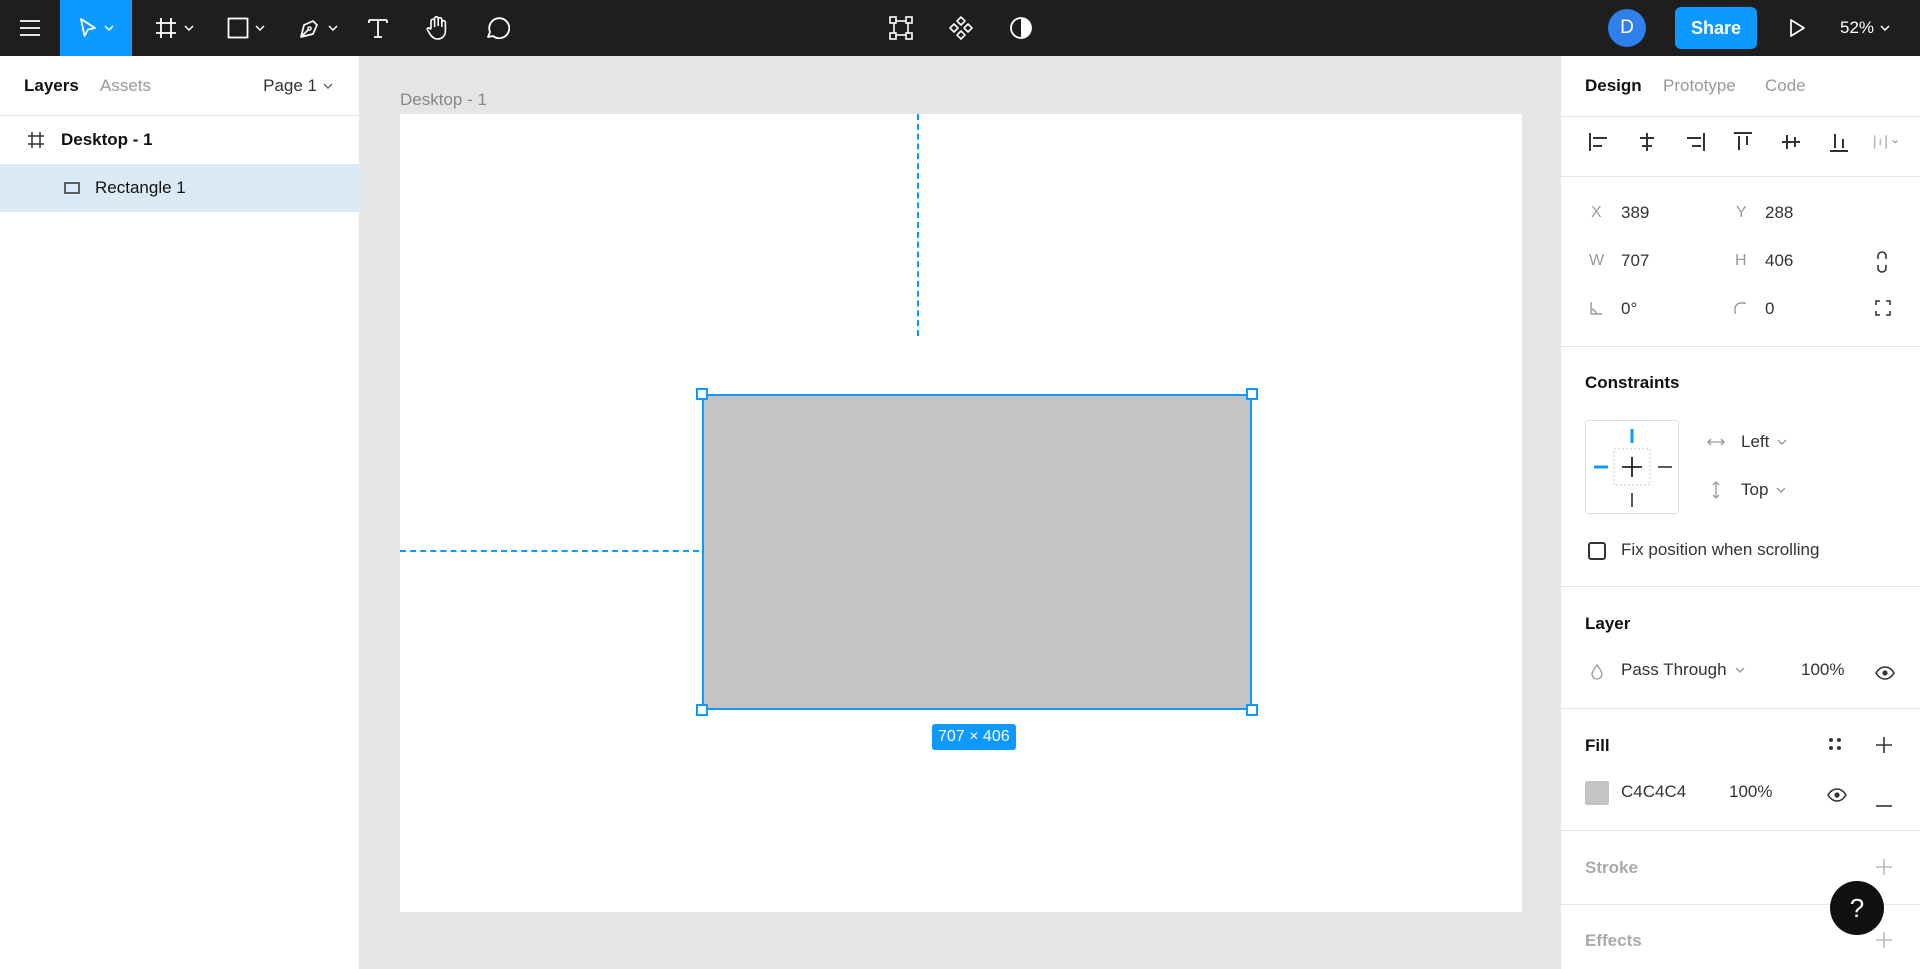 The height and width of the screenshot is (969, 1920). I want to click on horizontal-constraint-value: Left, so click(1755, 441).